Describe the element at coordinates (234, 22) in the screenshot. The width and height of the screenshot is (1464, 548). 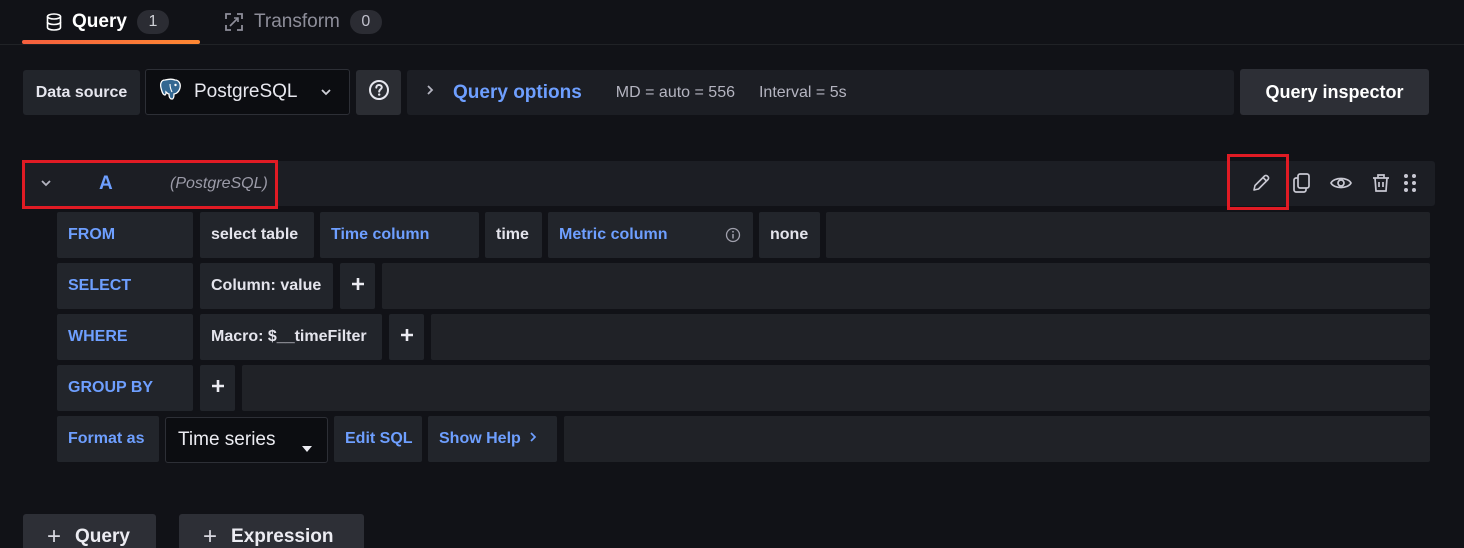
I see `transform-icon` at that location.